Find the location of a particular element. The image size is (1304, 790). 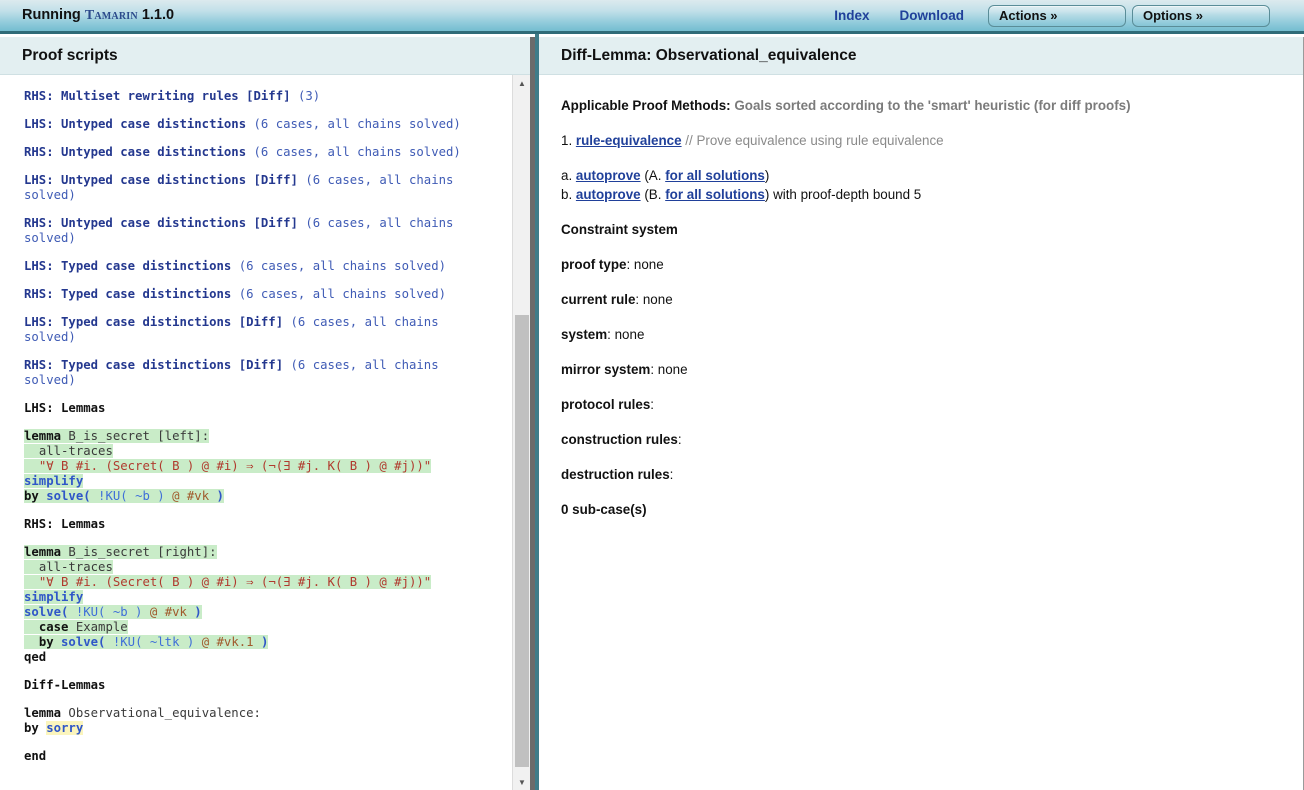

field-system: system: none is located at coordinates (922, 334).